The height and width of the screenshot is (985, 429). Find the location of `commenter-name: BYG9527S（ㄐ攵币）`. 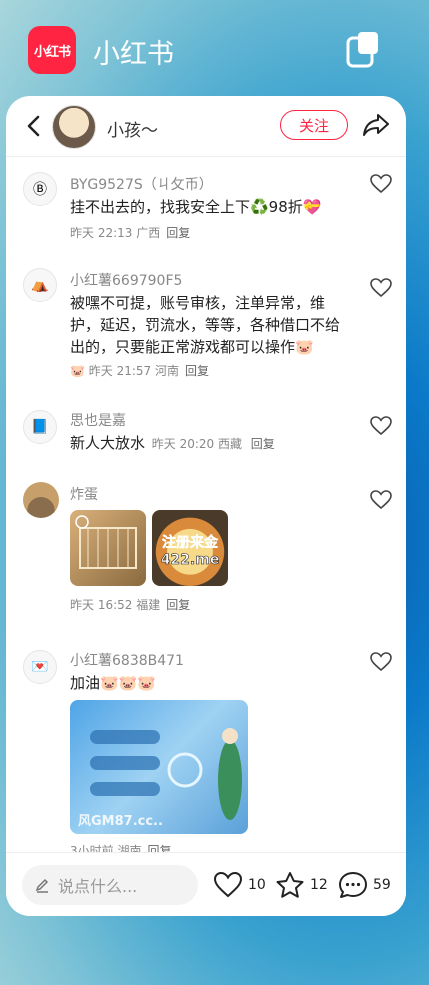

commenter-name: BYG9527S（ㄐ攵币） is located at coordinates (141, 184).